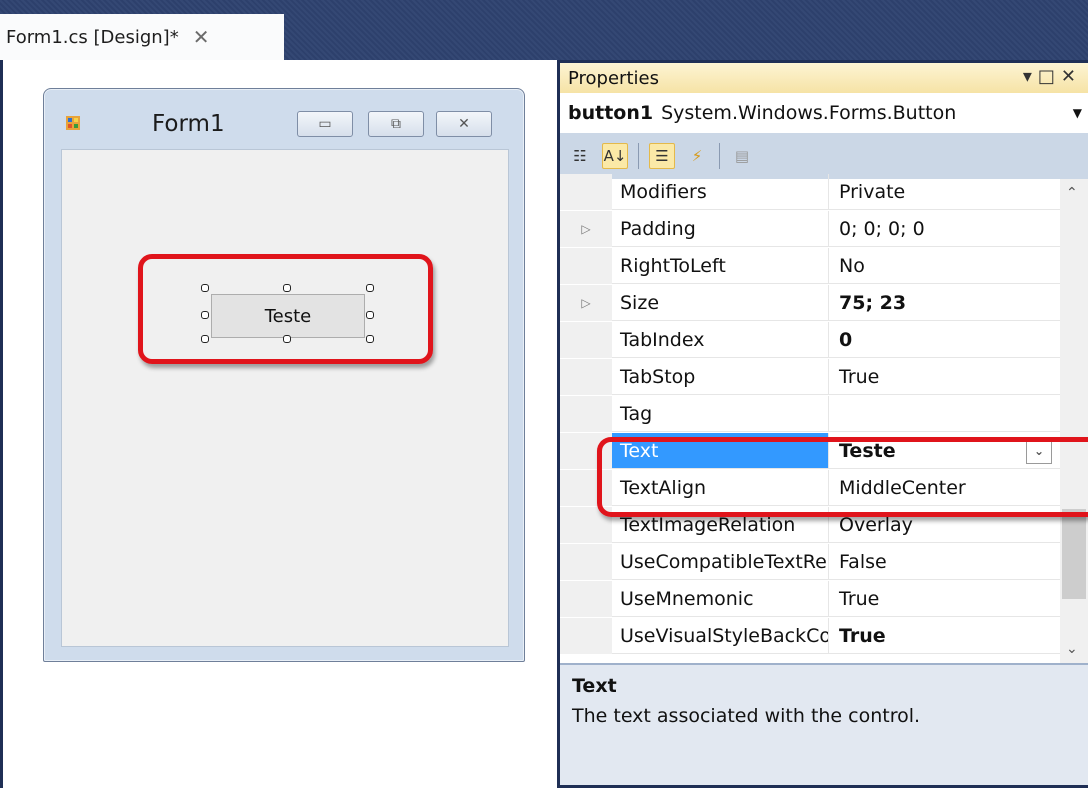 Image resolution: width=1088 pixels, height=788 pixels. Describe the element at coordinates (842, 477) in the screenshot. I see `highlight-box-text-property` at that location.